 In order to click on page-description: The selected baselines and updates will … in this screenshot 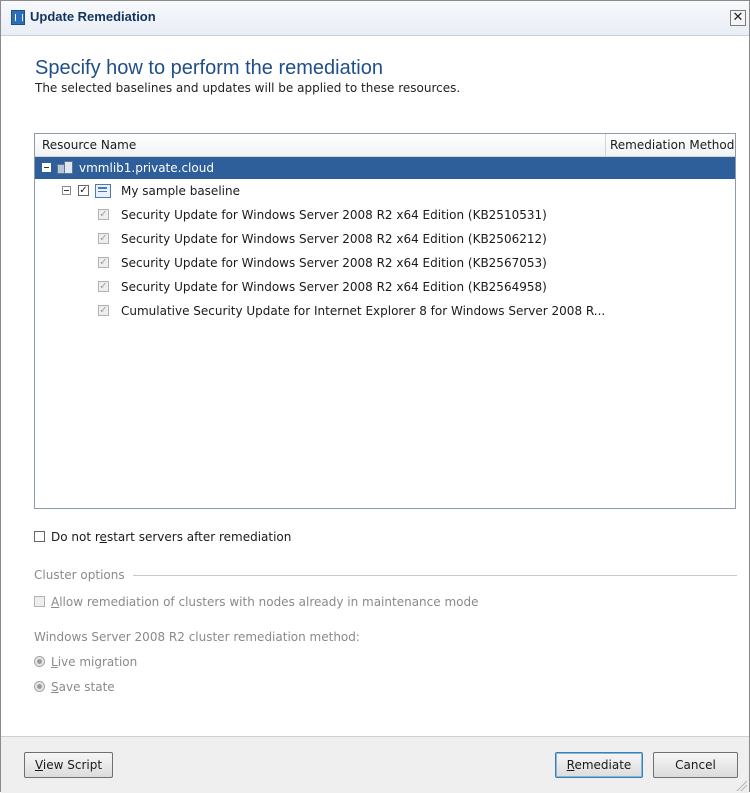, I will do `click(248, 88)`.